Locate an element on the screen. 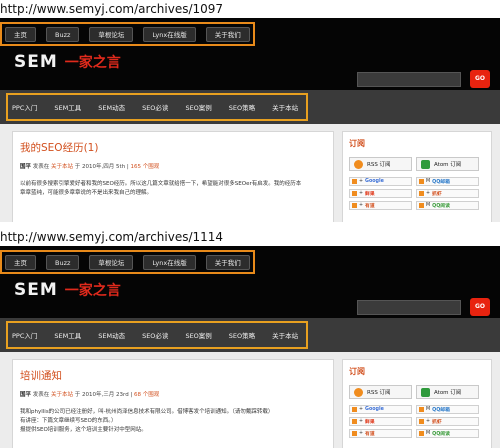 The width and height of the screenshot is (500, 448). reader-name: QQ阅读 is located at coordinates (441, 434).